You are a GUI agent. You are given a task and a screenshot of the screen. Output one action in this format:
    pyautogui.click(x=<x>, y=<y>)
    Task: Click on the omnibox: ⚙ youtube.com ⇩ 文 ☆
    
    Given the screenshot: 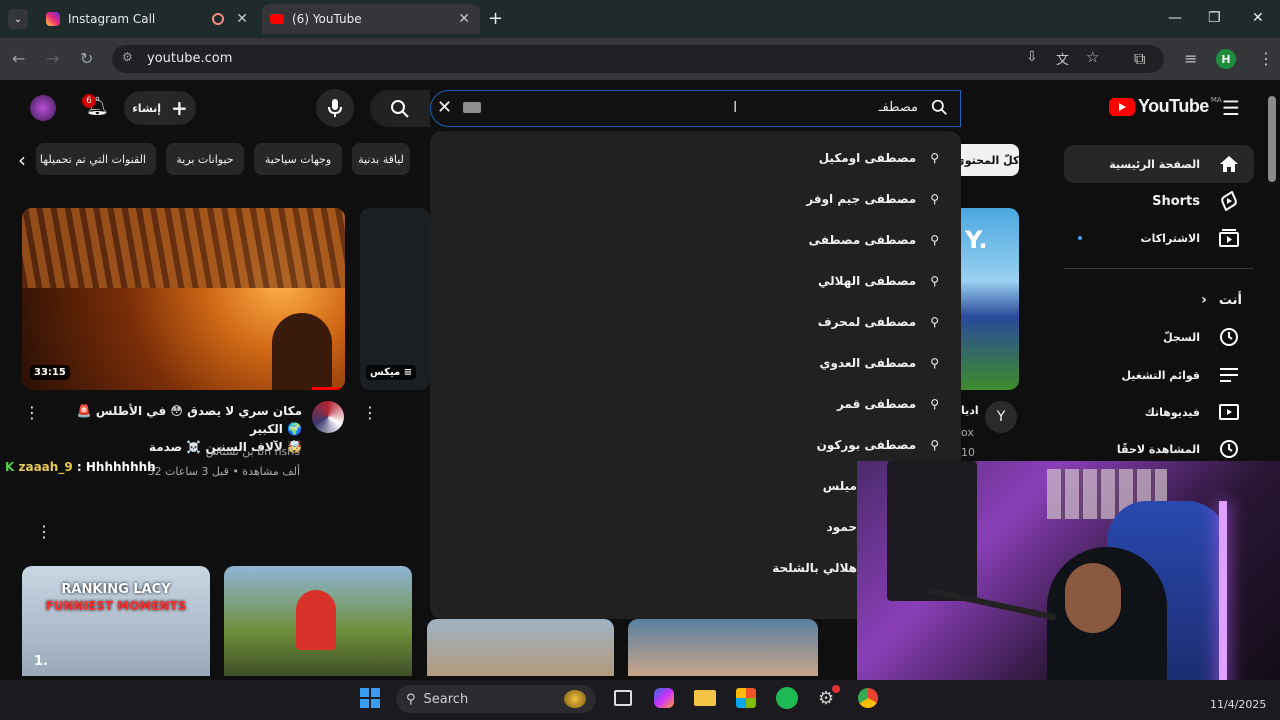 What is the action you would take?
    pyautogui.click(x=638, y=59)
    